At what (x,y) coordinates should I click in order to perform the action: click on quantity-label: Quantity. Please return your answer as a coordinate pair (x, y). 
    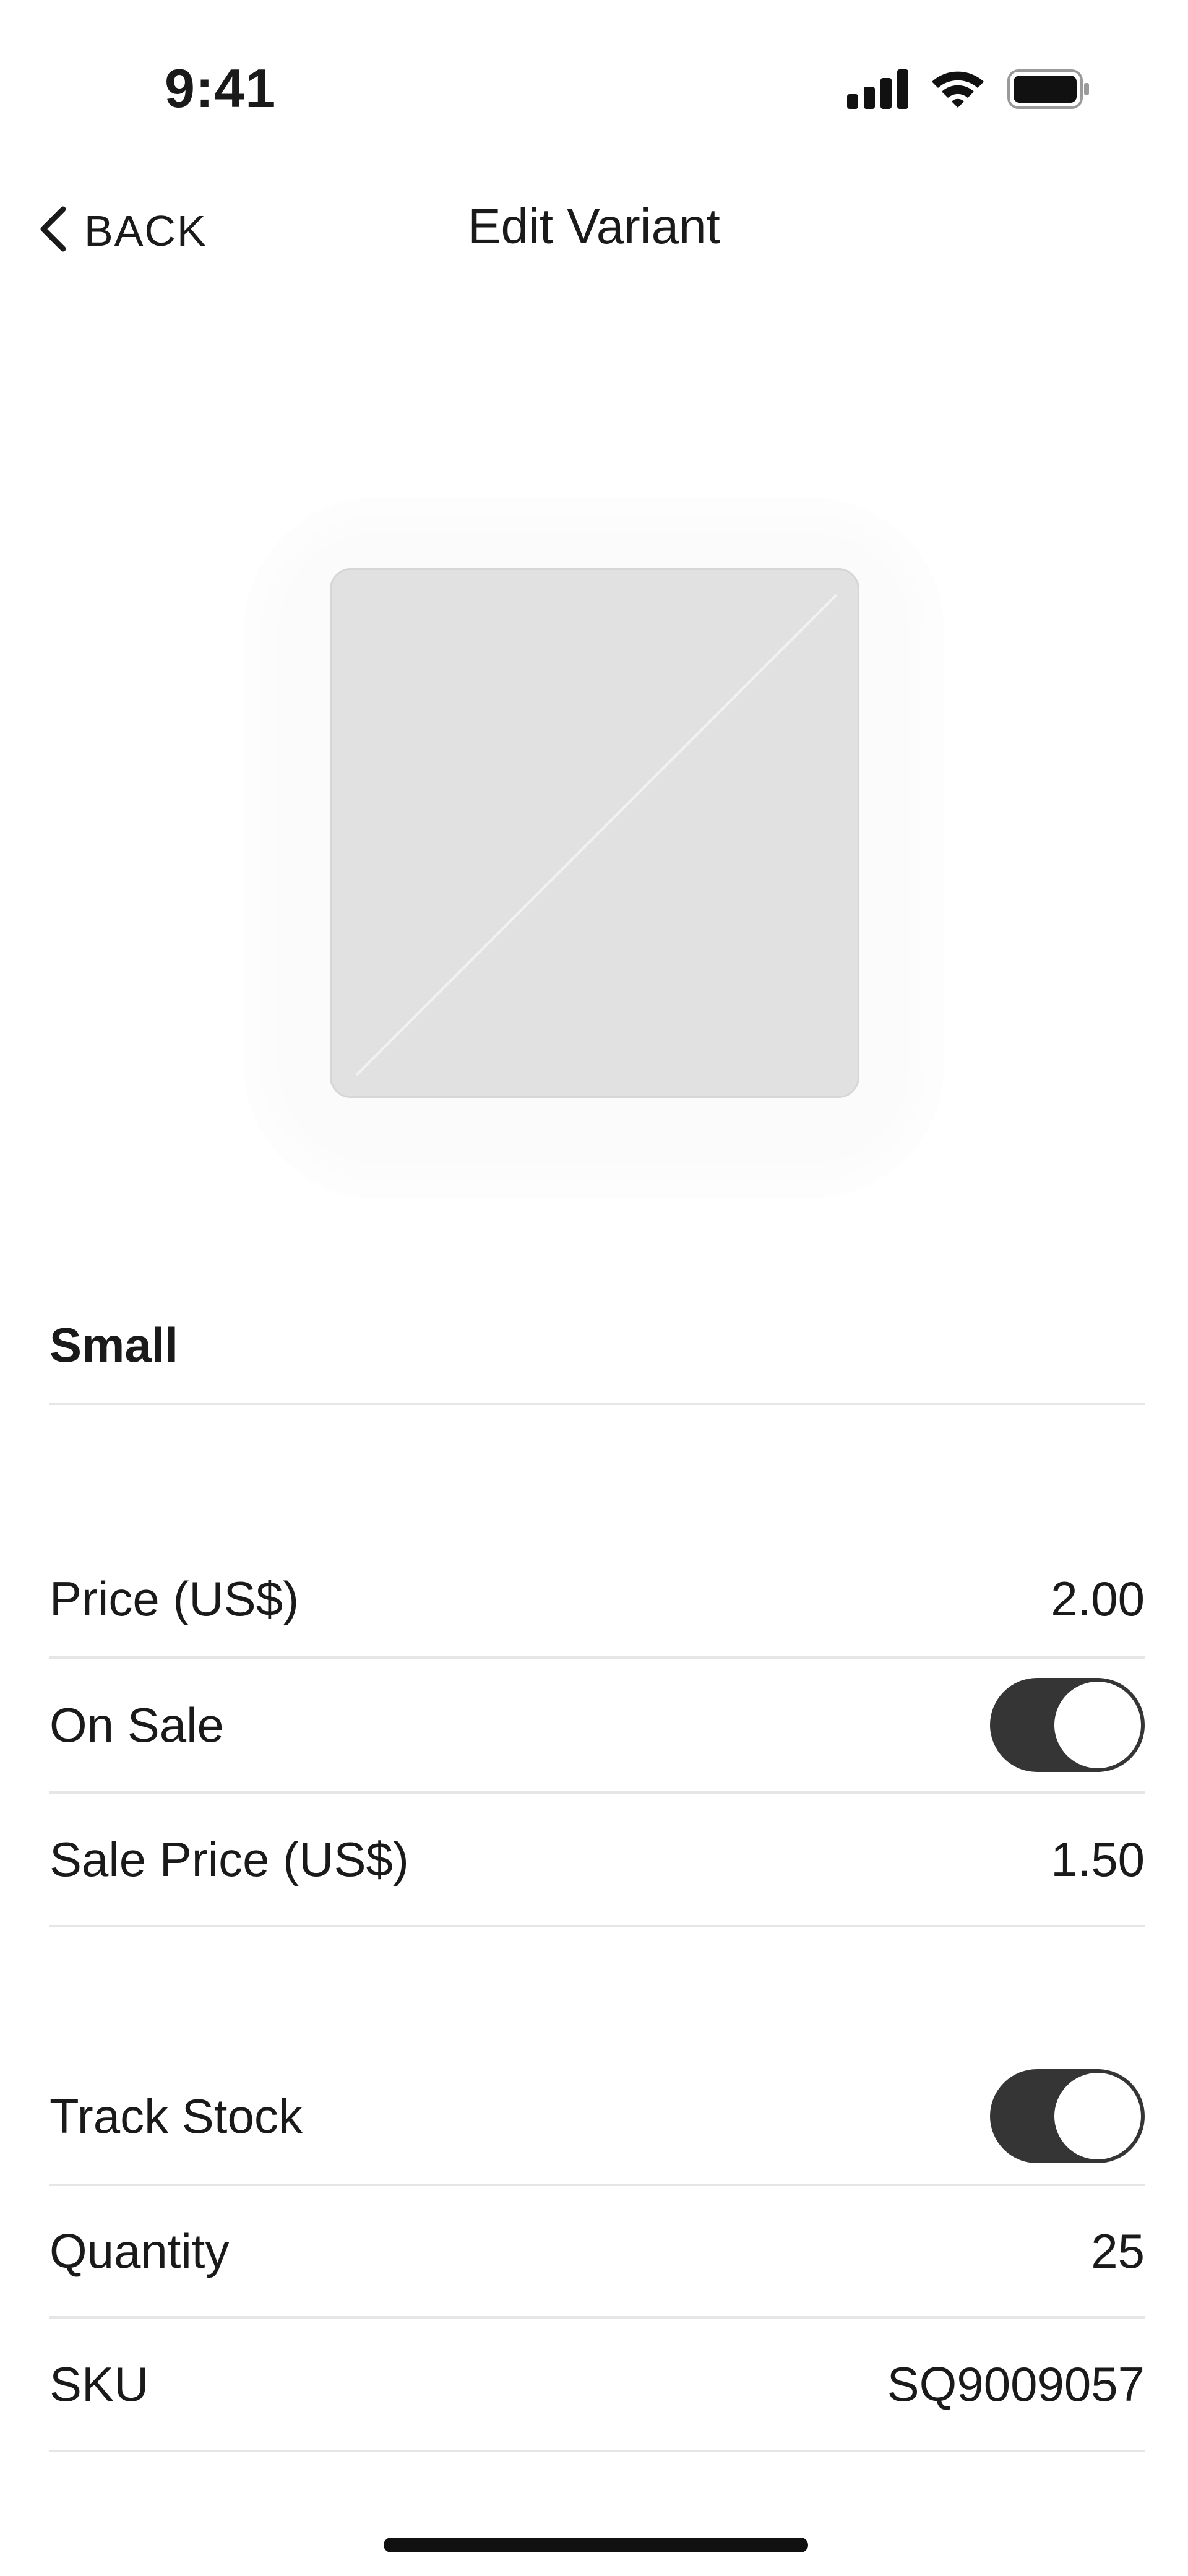
    Looking at the image, I should click on (140, 2250).